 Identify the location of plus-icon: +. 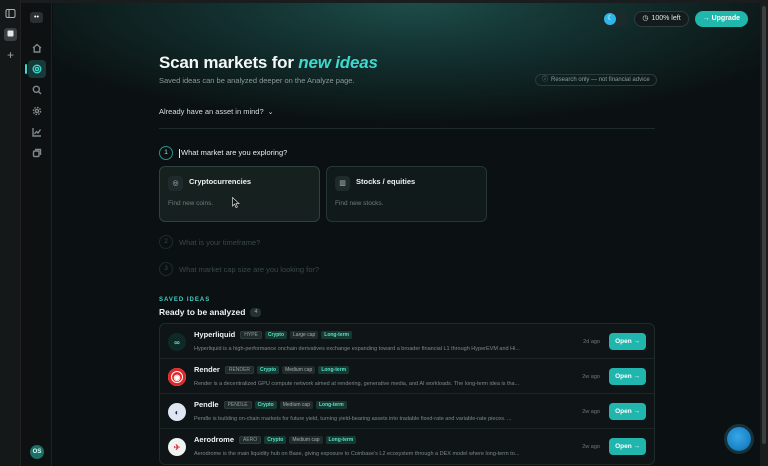
(10, 55).